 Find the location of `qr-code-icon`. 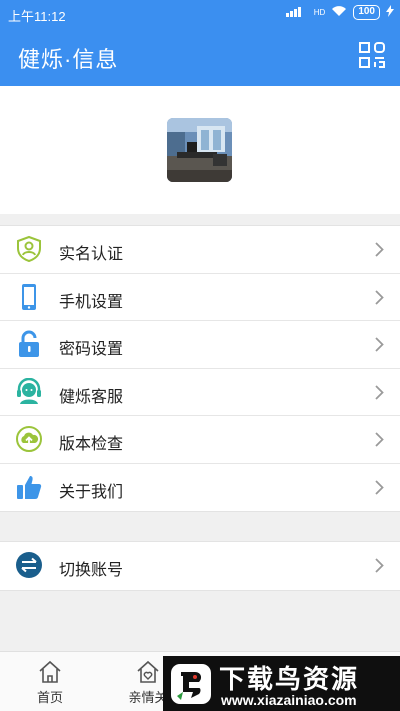

qr-code-icon is located at coordinates (372, 55).